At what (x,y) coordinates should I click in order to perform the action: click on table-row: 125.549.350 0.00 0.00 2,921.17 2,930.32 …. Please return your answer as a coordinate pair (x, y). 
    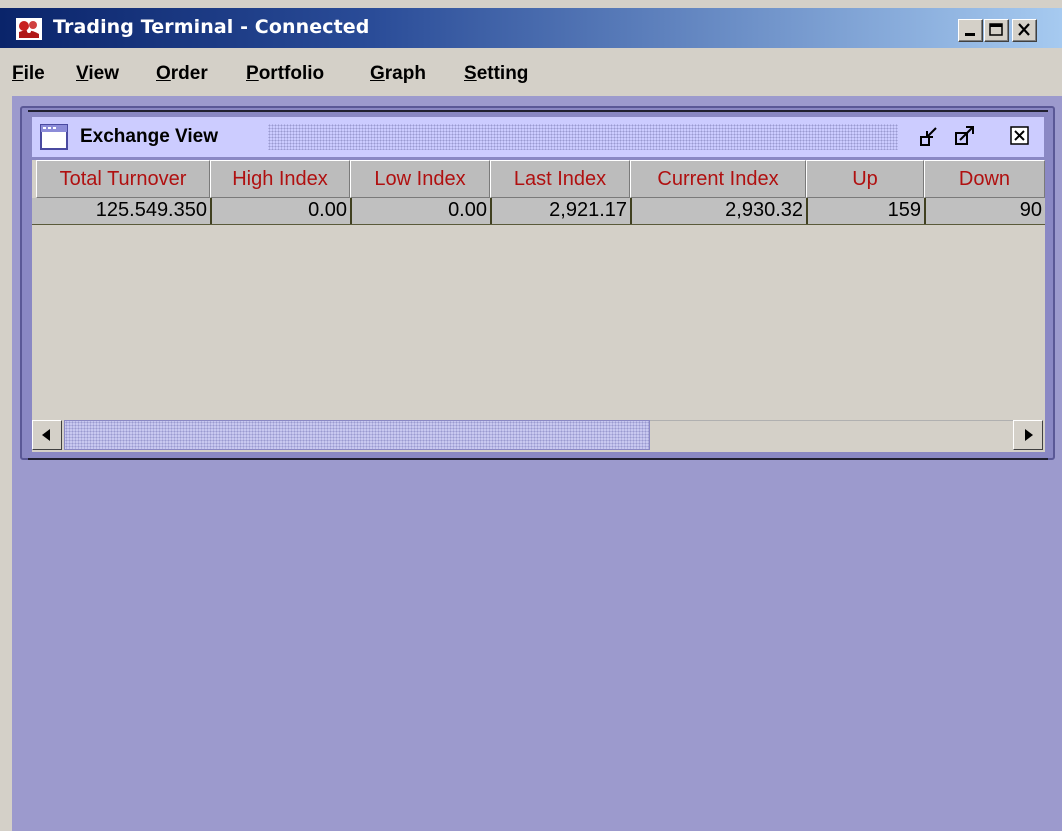
    Looking at the image, I should click on (538, 211).